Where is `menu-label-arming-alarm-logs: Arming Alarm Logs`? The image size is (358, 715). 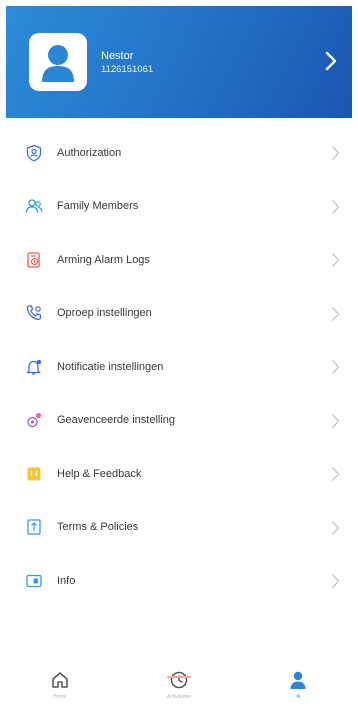
menu-label-arming-alarm-logs: Arming Alarm Logs is located at coordinates (103, 259).